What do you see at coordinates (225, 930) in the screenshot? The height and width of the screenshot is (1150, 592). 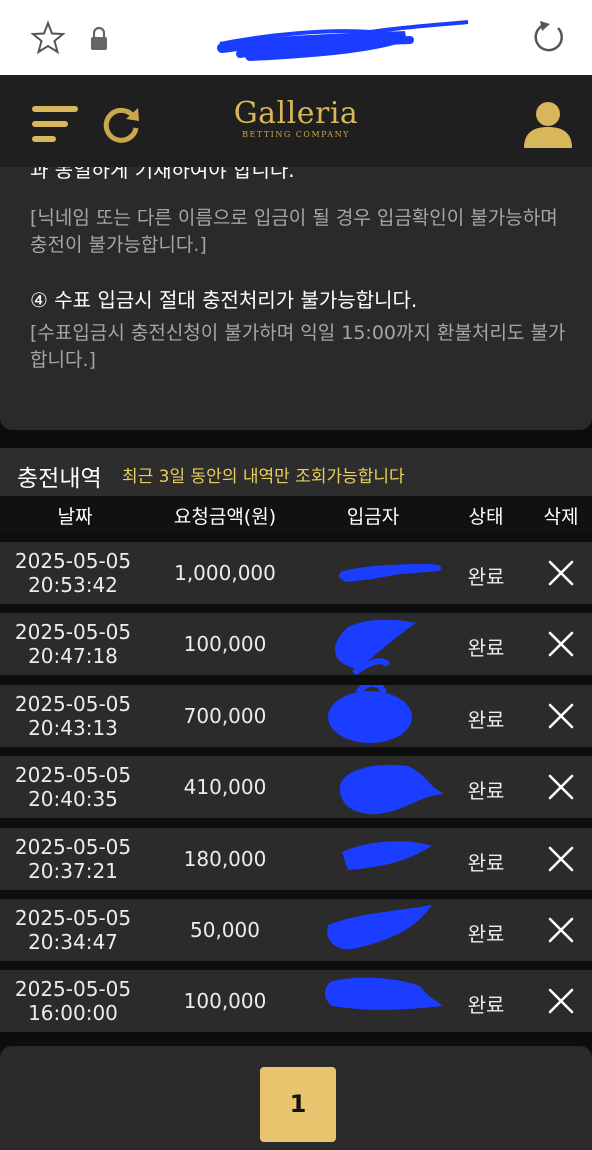 I see `row-amount: 50,000` at bounding box center [225, 930].